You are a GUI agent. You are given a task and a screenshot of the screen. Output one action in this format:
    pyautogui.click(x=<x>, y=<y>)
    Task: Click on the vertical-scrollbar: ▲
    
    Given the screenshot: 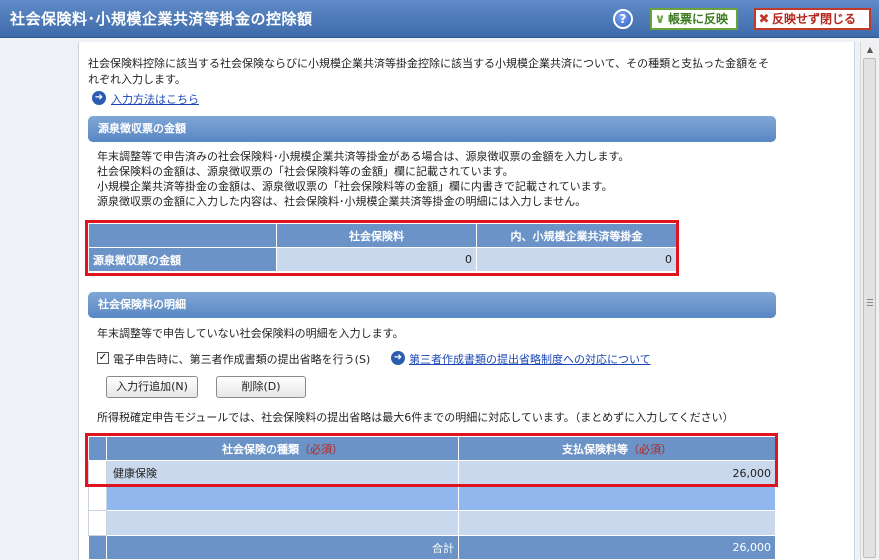 What is the action you would take?
    pyautogui.click(x=869, y=301)
    